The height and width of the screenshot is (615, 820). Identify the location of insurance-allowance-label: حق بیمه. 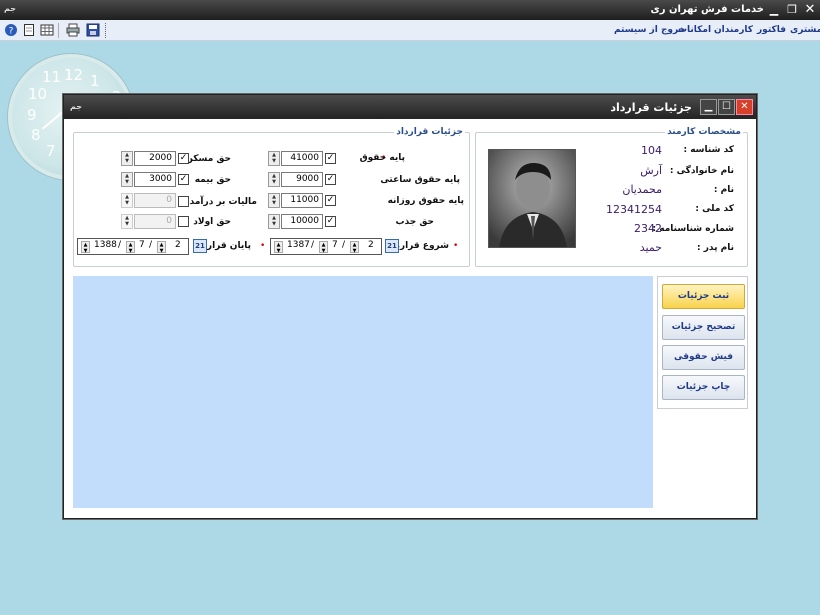
(212, 180).